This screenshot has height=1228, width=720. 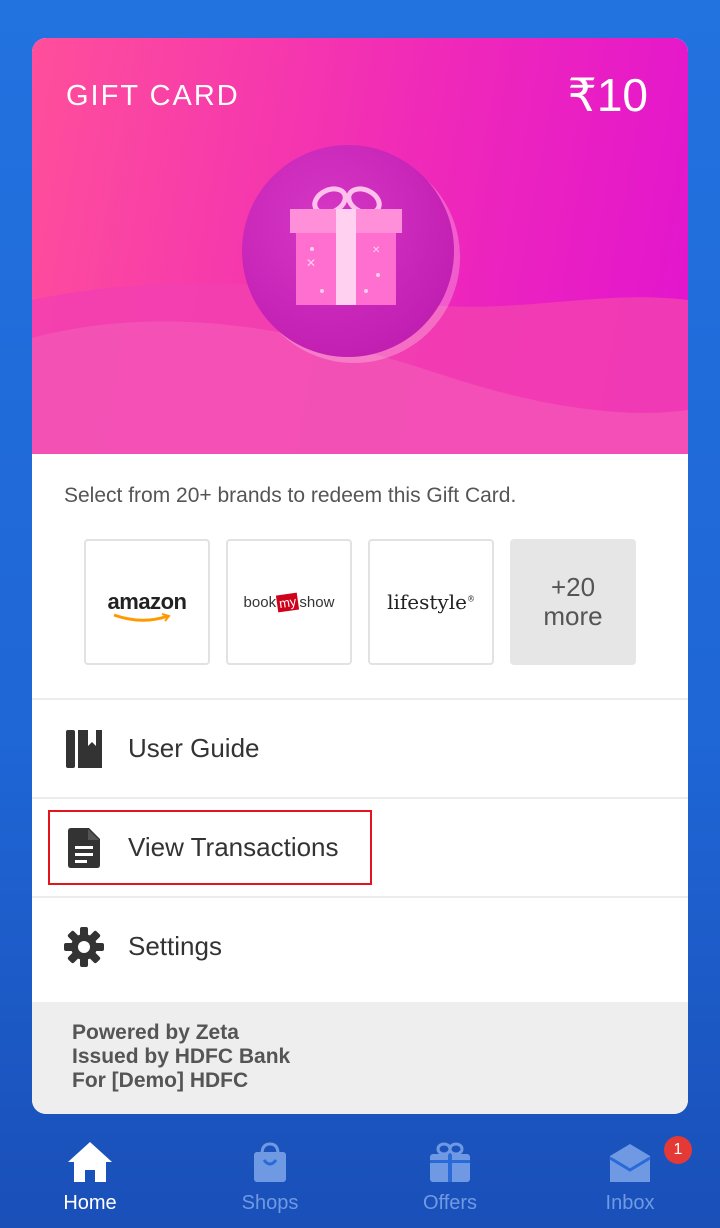 What do you see at coordinates (317, 602) in the screenshot?
I see `bms-part-show: show` at bounding box center [317, 602].